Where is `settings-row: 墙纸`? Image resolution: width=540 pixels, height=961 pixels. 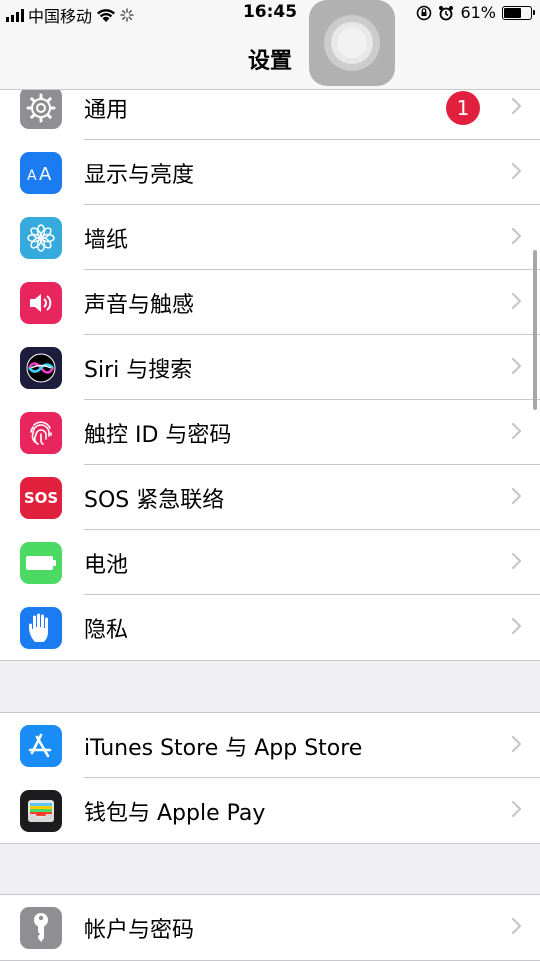
settings-row: 墙纸 is located at coordinates (270, 237).